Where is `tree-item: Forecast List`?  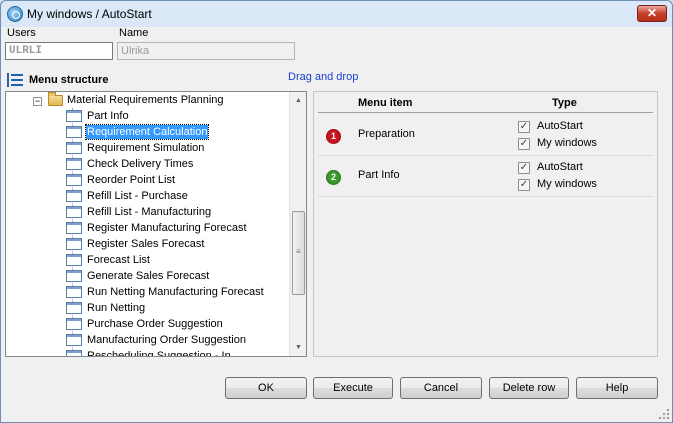
tree-item: Forecast List is located at coordinates (173, 260).